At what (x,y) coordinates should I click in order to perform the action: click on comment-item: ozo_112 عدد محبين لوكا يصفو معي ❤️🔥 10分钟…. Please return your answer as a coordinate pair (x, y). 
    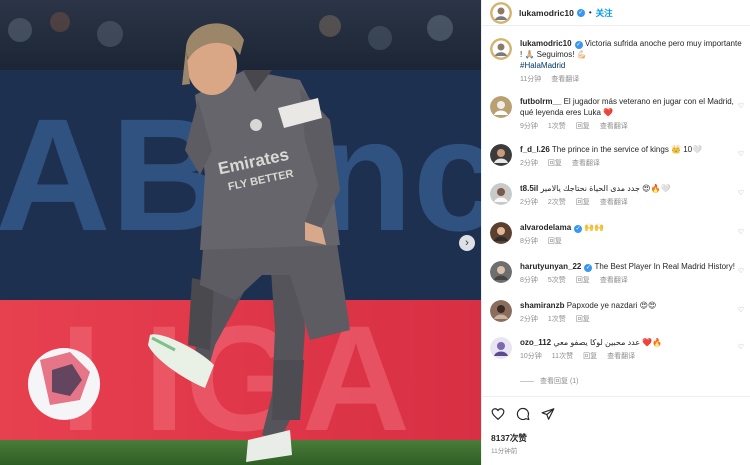
    Looking at the image, I should click on (619, 349).